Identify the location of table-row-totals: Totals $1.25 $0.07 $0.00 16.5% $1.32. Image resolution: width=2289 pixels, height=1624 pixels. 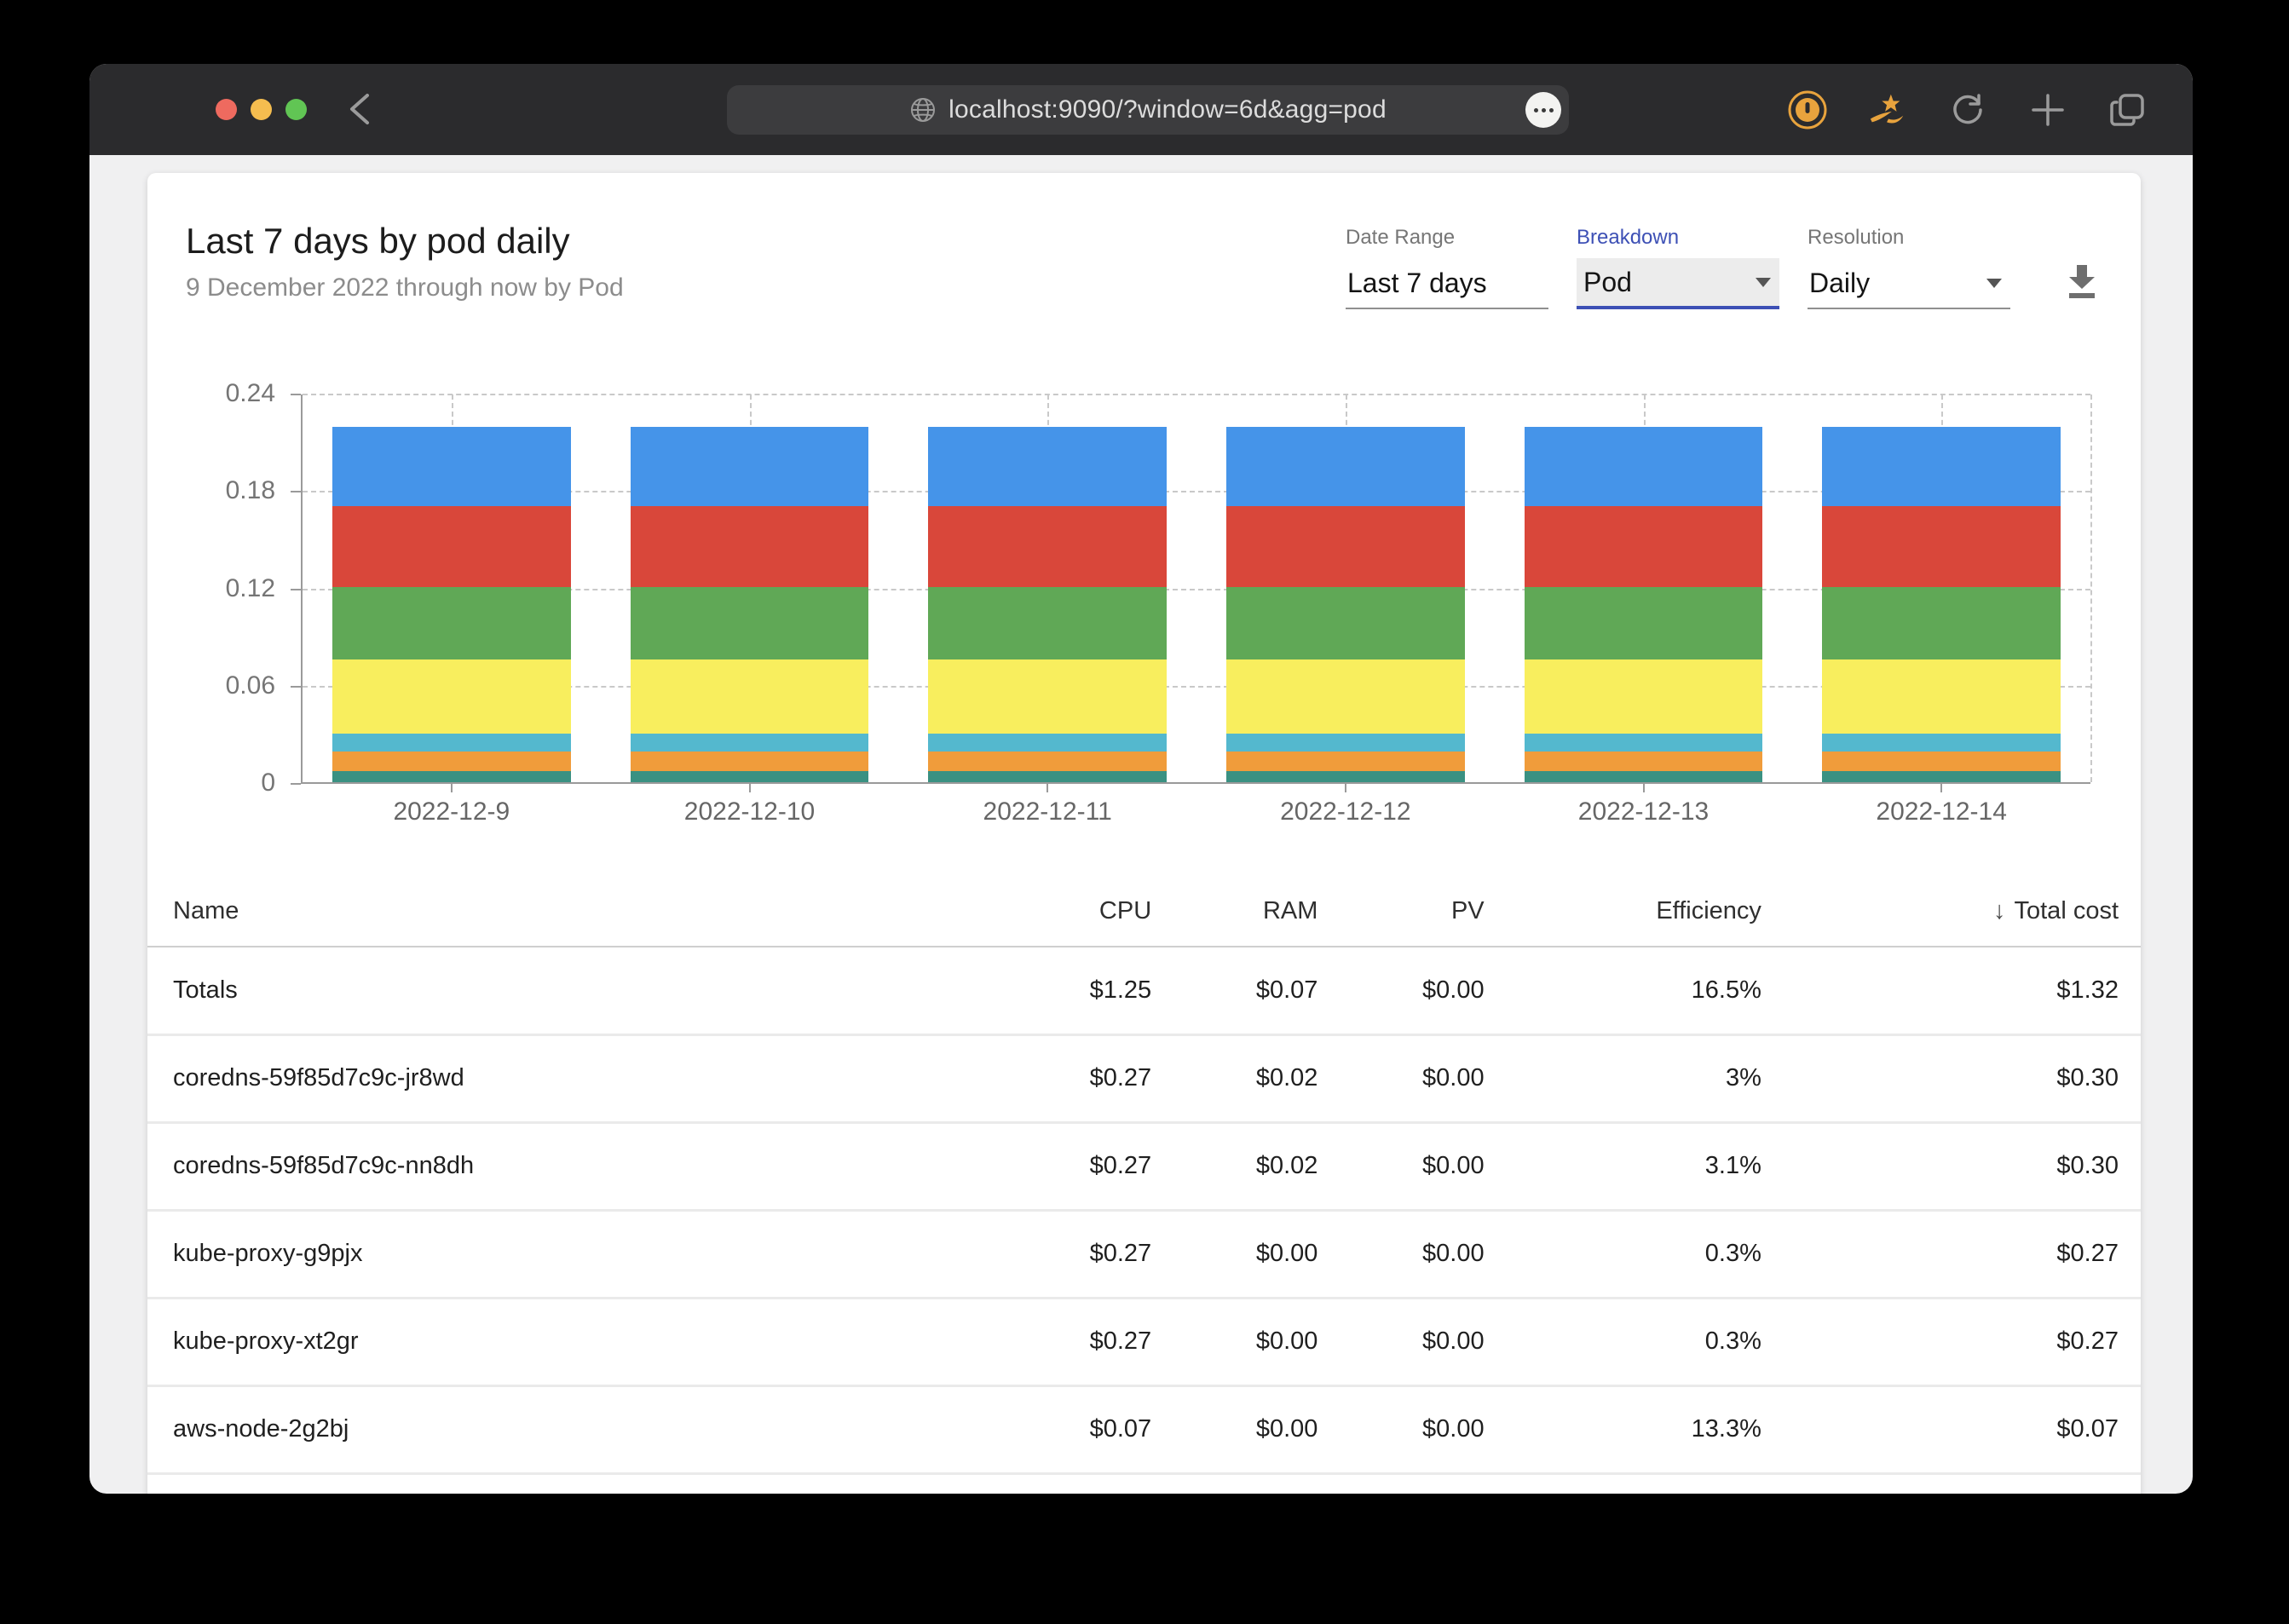
(1144, 991).